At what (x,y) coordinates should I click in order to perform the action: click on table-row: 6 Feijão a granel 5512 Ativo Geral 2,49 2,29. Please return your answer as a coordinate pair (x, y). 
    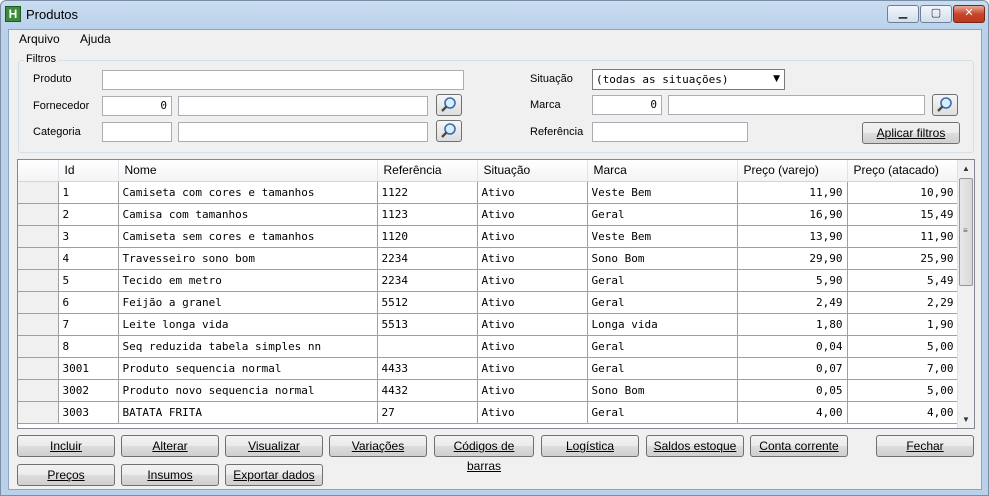
    Looking at the image, I should click on (488, 302).